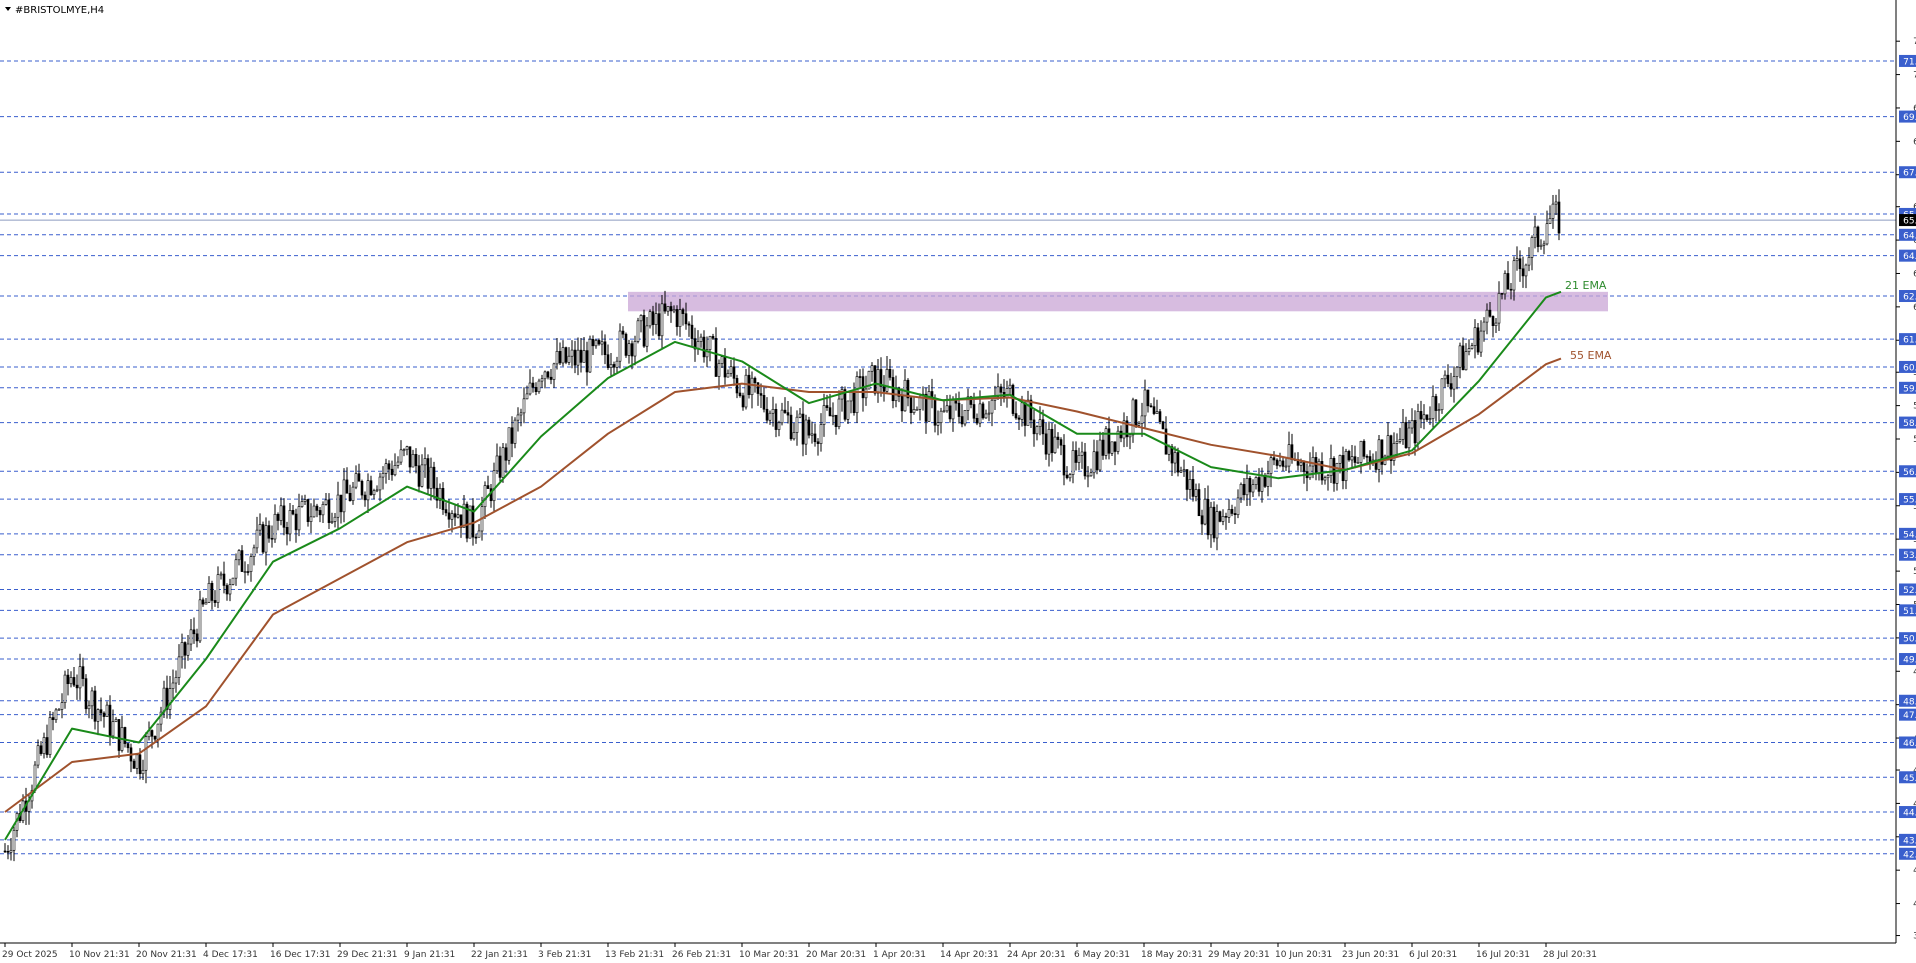  Describe the element at coordinates (166, 955) in the screenshot. I see `x-tick-label: 20 Nov 21:31` at that location.